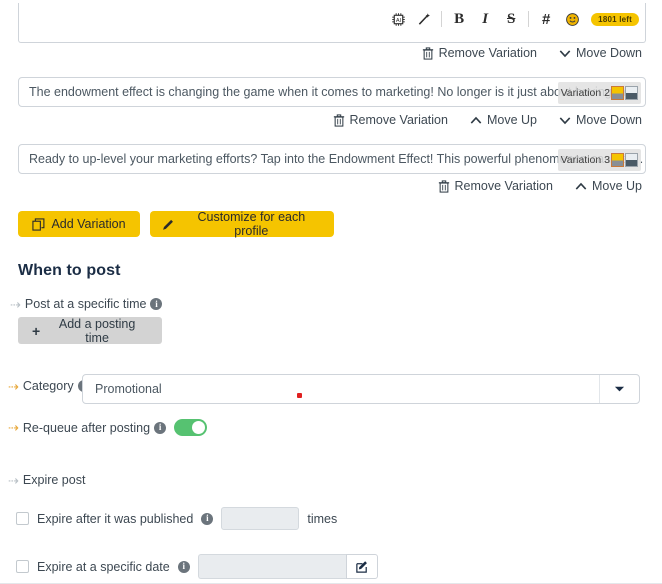 The height and width of the screenshot is (584, 662). I want to click on ai-chip-icon: AI, so click(398, 19).